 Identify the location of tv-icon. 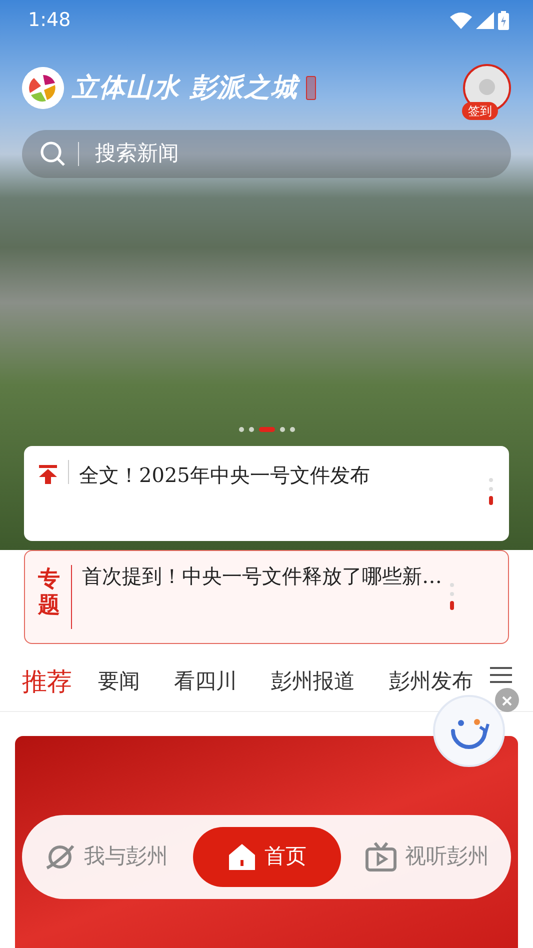
(381, 857).